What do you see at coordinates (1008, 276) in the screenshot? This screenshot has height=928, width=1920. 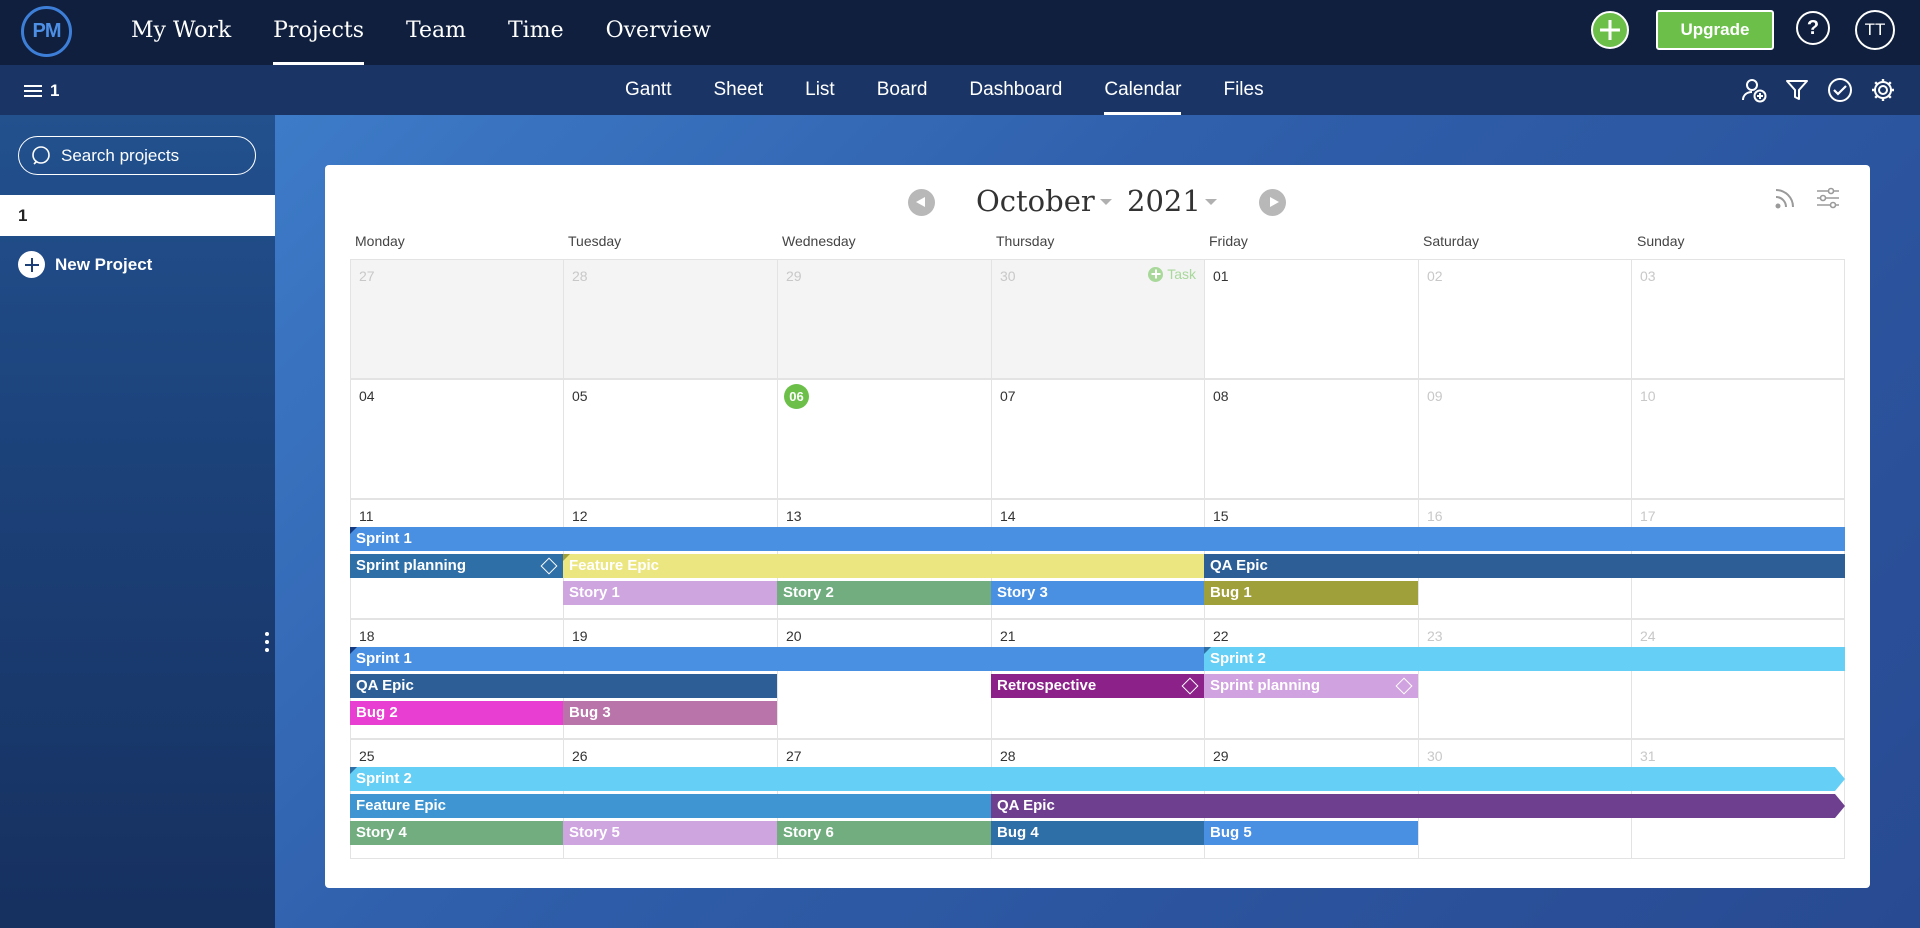 I see `day-number: 30` at bounding box center [1008, 276].